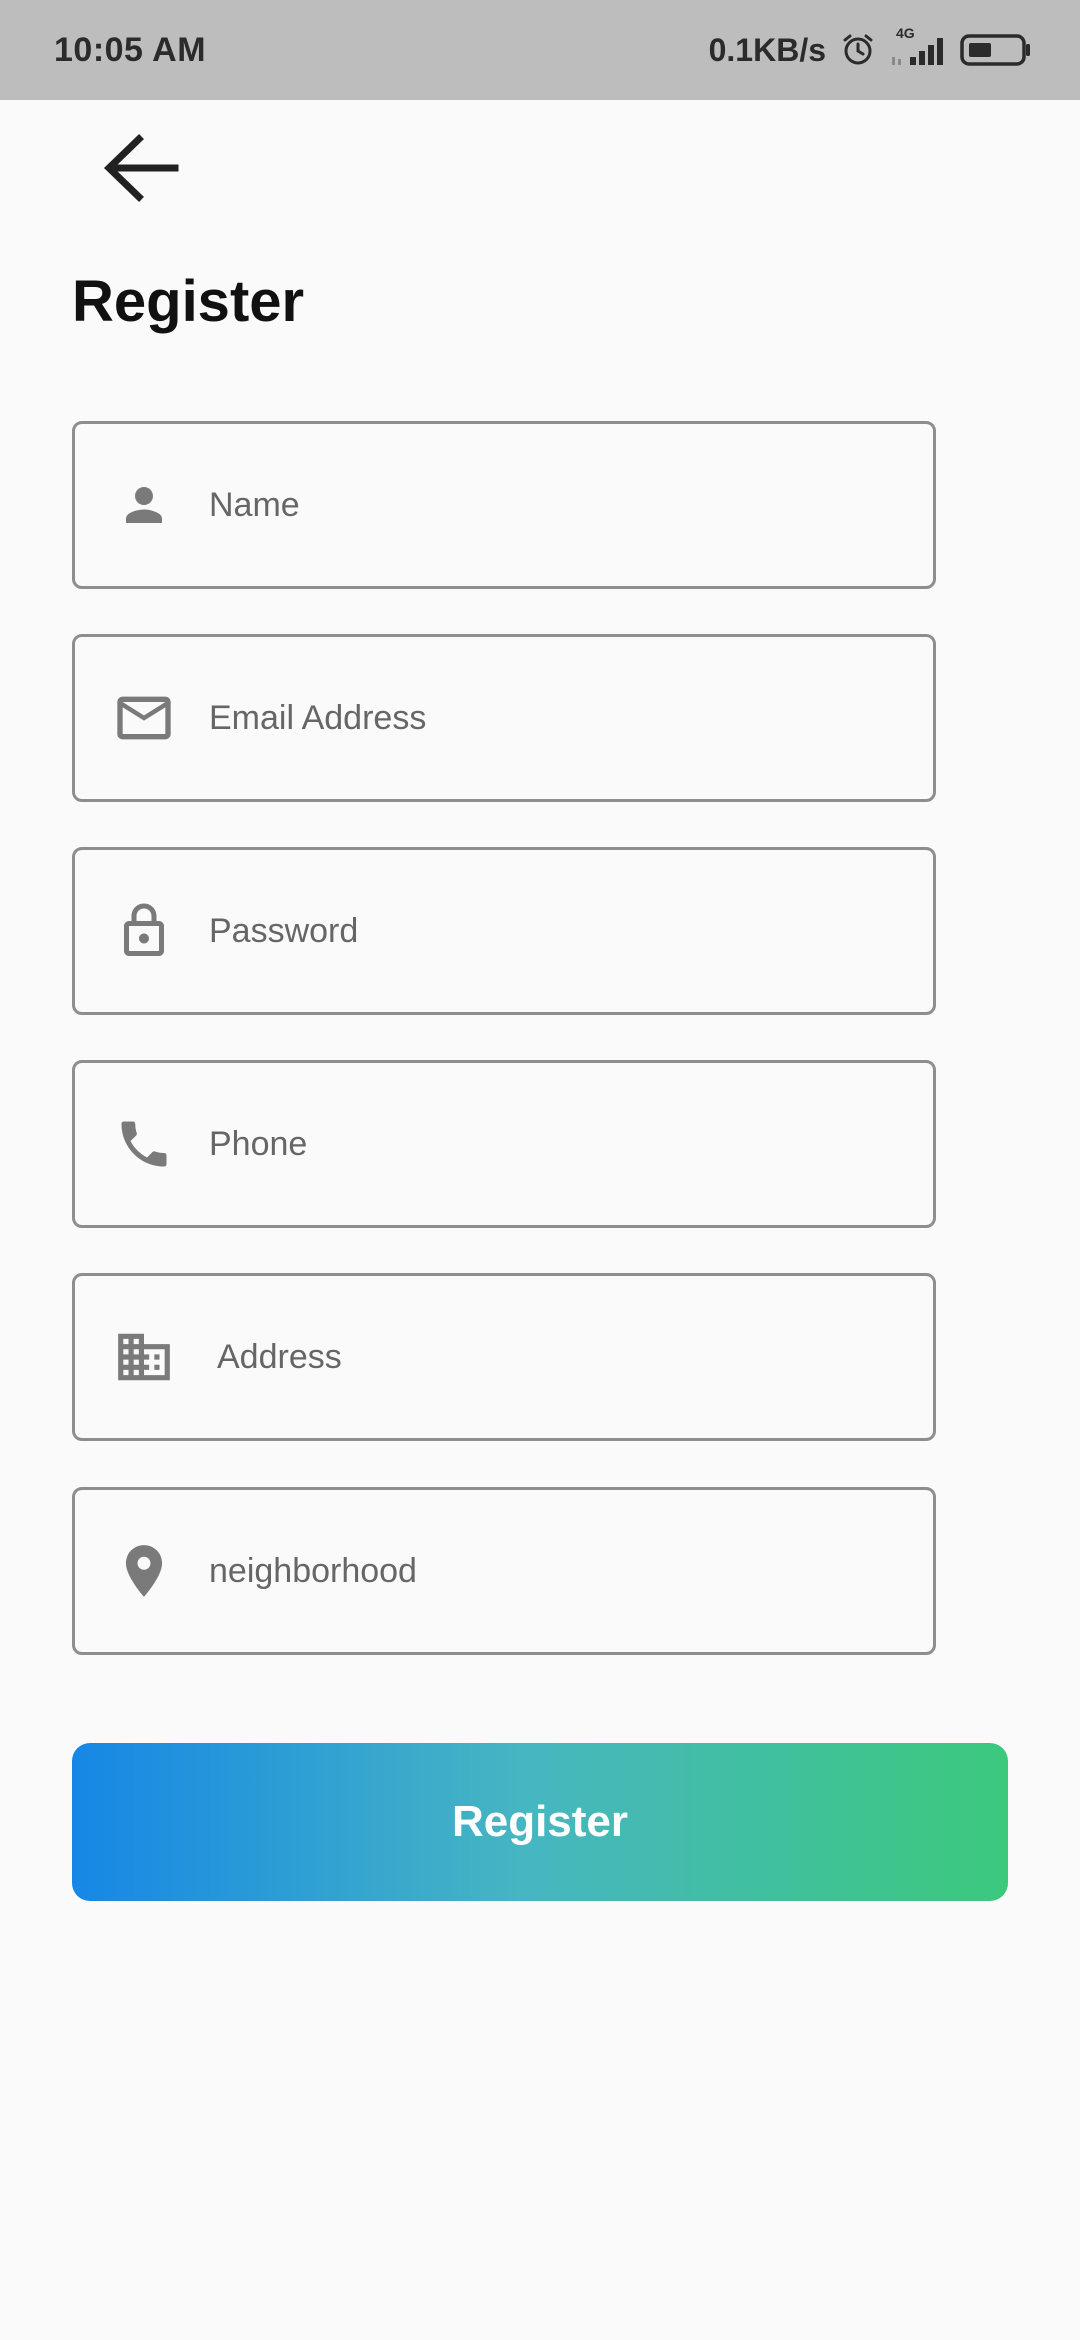 This screenshot has width=1080, height=2340. Describe the element at coordinates (188, 301) in the screenshot. I see `page-title: Register` at that location.